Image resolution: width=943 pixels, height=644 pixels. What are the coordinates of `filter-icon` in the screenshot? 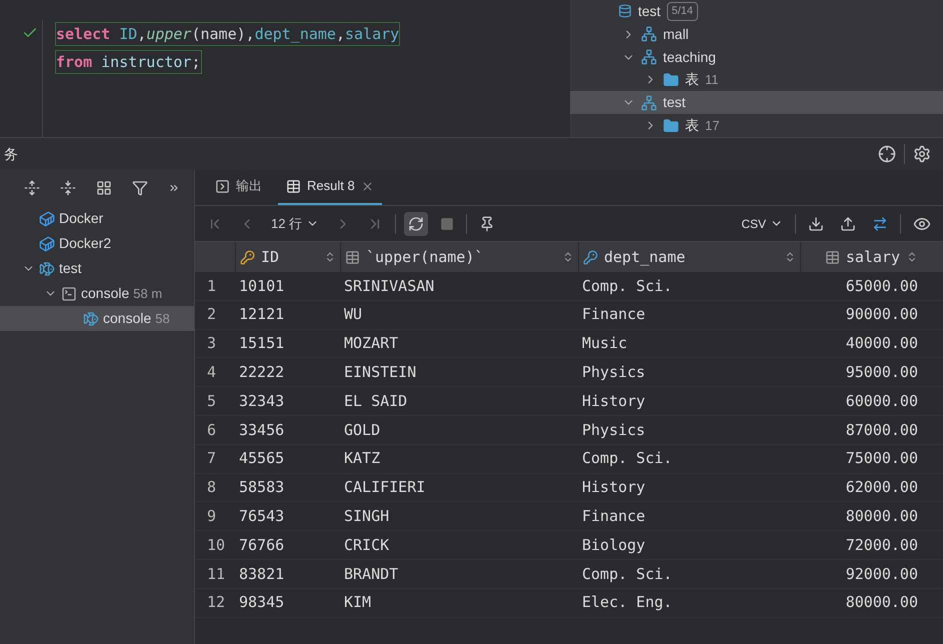 It's located at (140, 188).